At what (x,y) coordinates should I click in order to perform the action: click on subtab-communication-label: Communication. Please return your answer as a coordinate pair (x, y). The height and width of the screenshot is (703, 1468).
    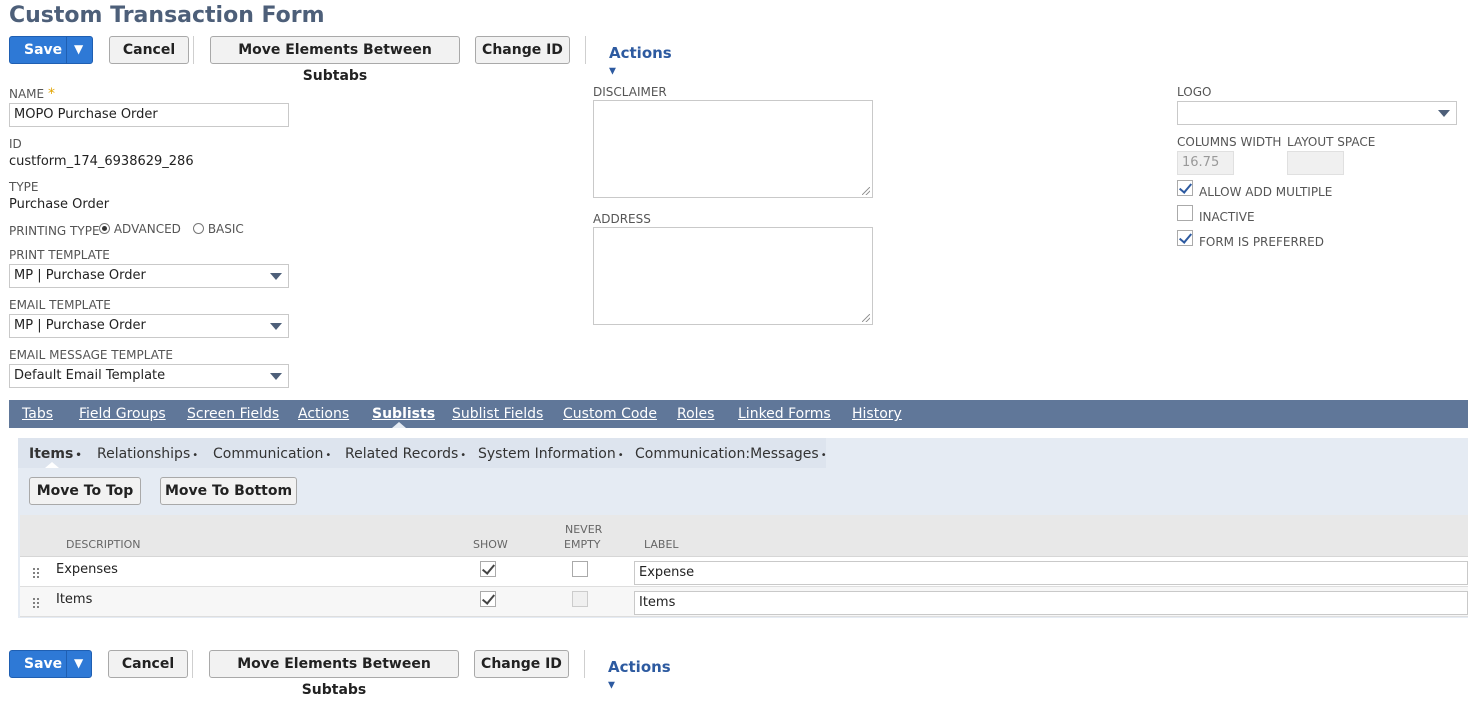
    Looking at the image, I should click on (268, 454).